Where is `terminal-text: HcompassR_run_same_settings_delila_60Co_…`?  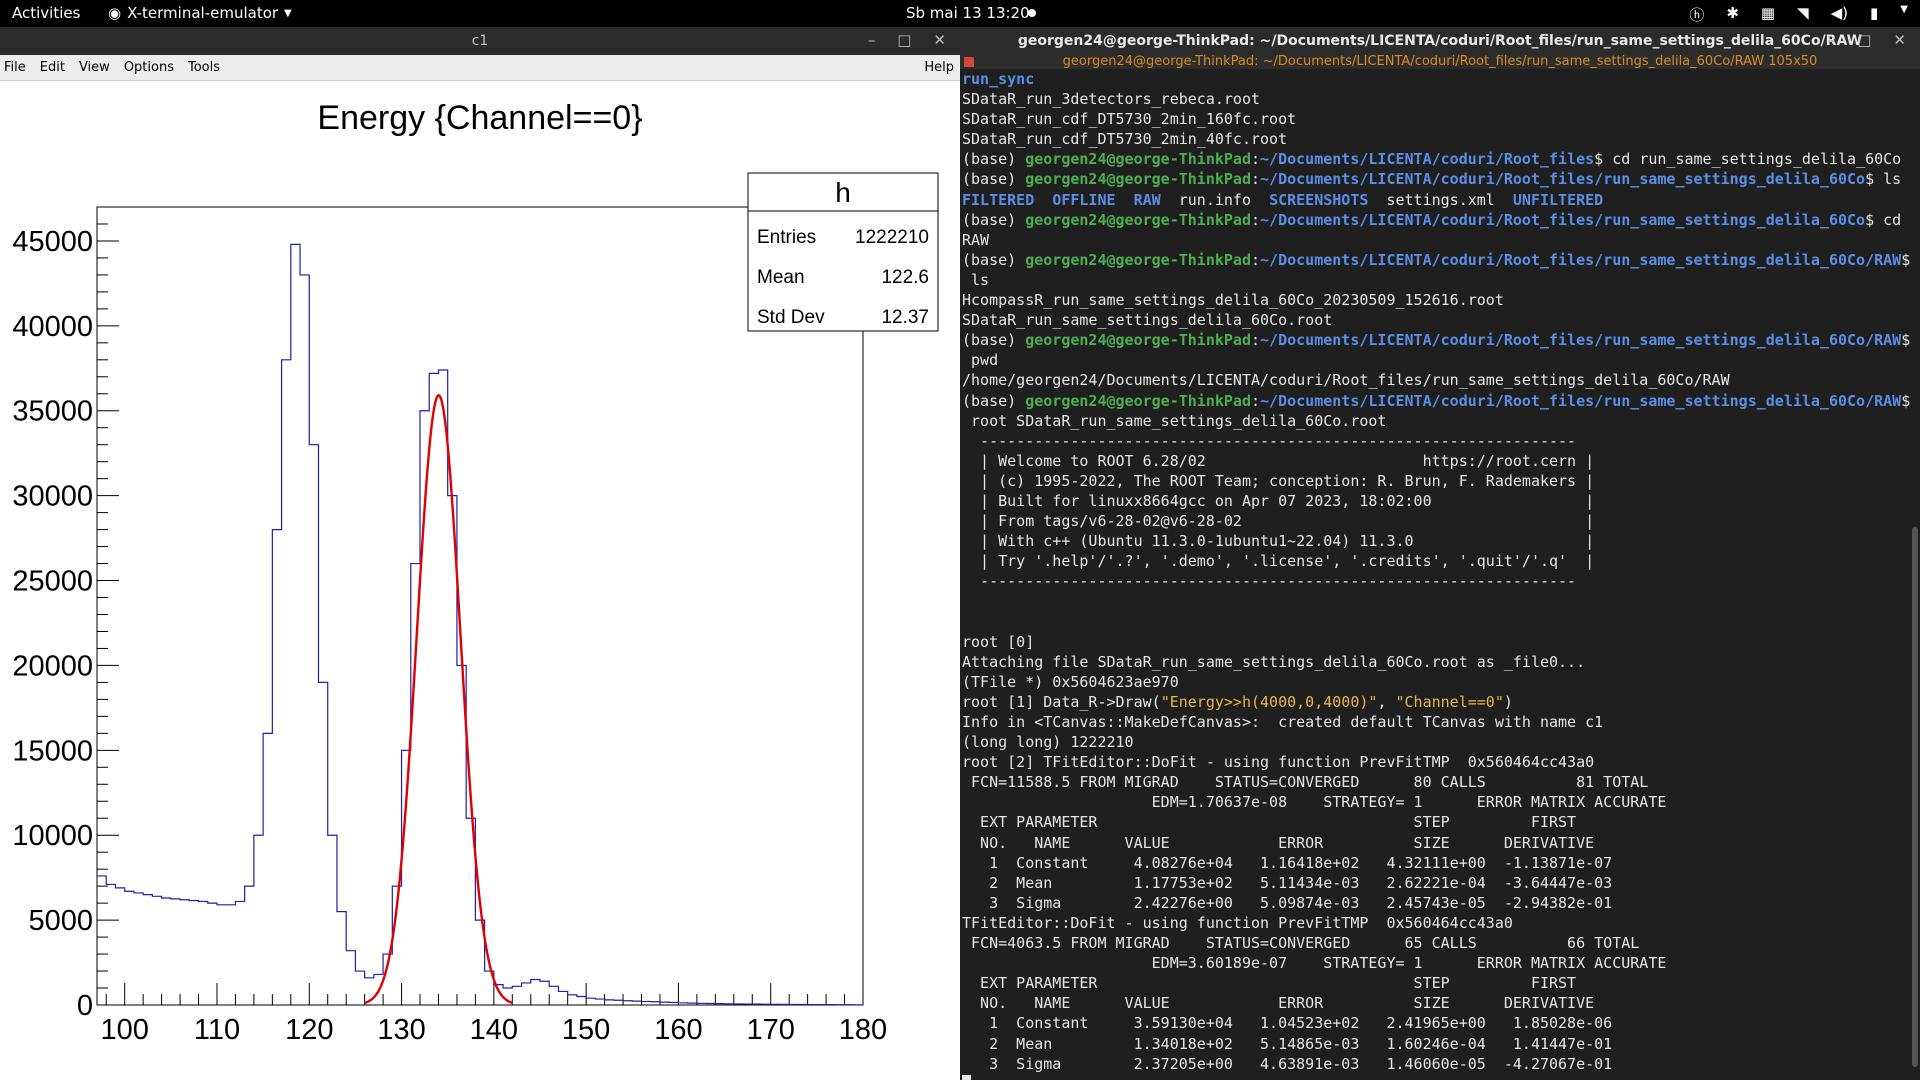
terminal-text: HcompassR_run_same_settings_delila_60Co_… is located at coordinates (1233, 300).